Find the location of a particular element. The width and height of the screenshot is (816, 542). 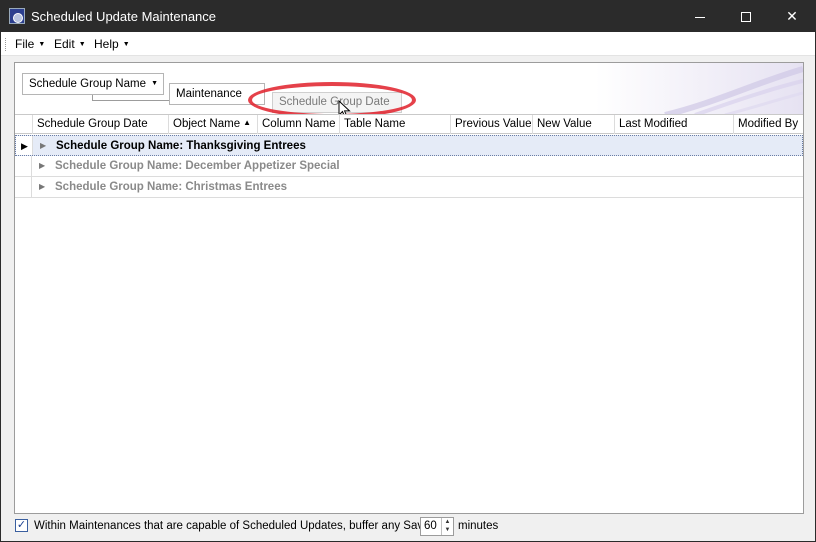

group-chip-schedule-group-name: Schedule Group Name ▼ is located at coordinates (93, 84).